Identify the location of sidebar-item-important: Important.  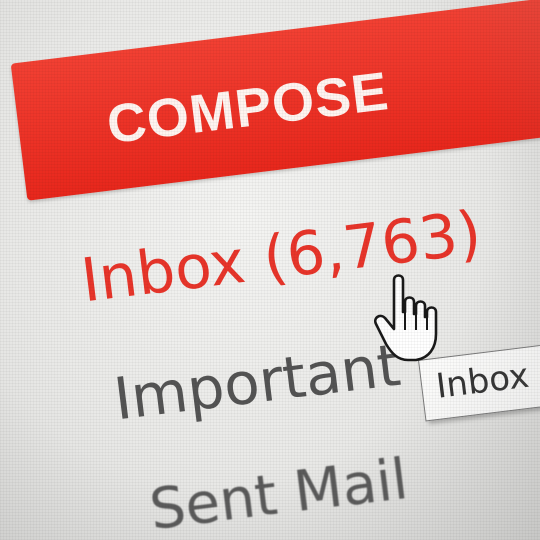
(257, 382).